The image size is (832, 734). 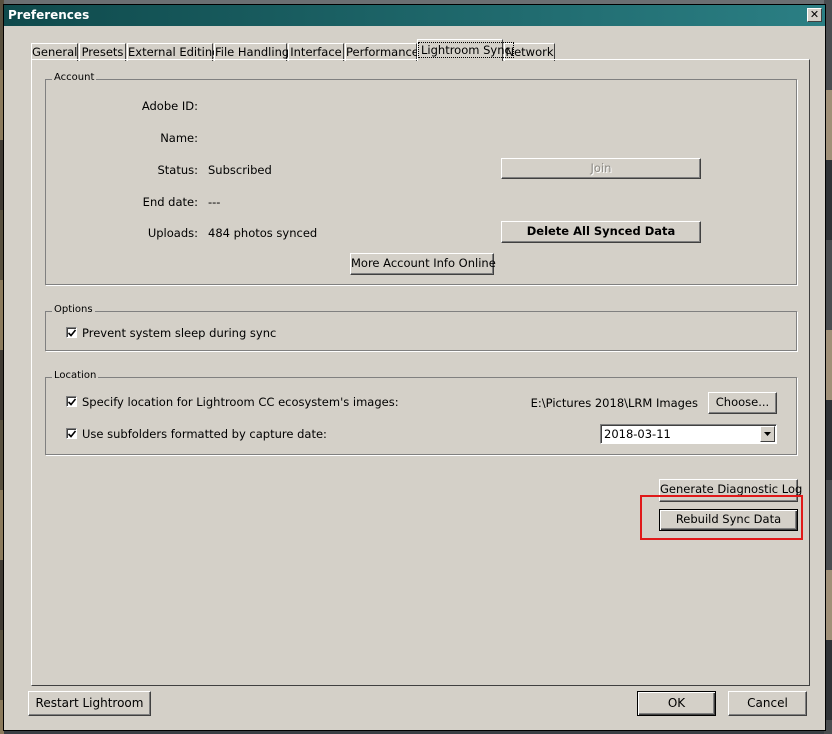 I want to click on date-format-select: 2018-03-11, so click(x=688, y=434).